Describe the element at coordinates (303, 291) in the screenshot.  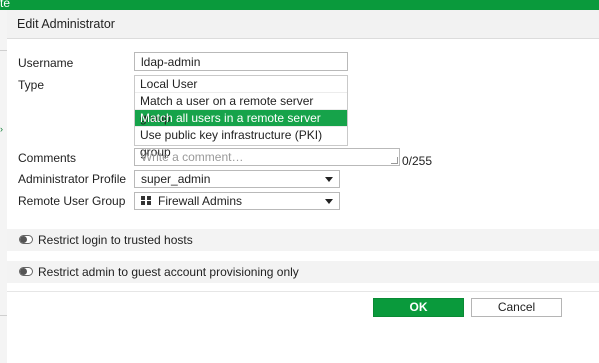
I see `footer-divider` at that location.